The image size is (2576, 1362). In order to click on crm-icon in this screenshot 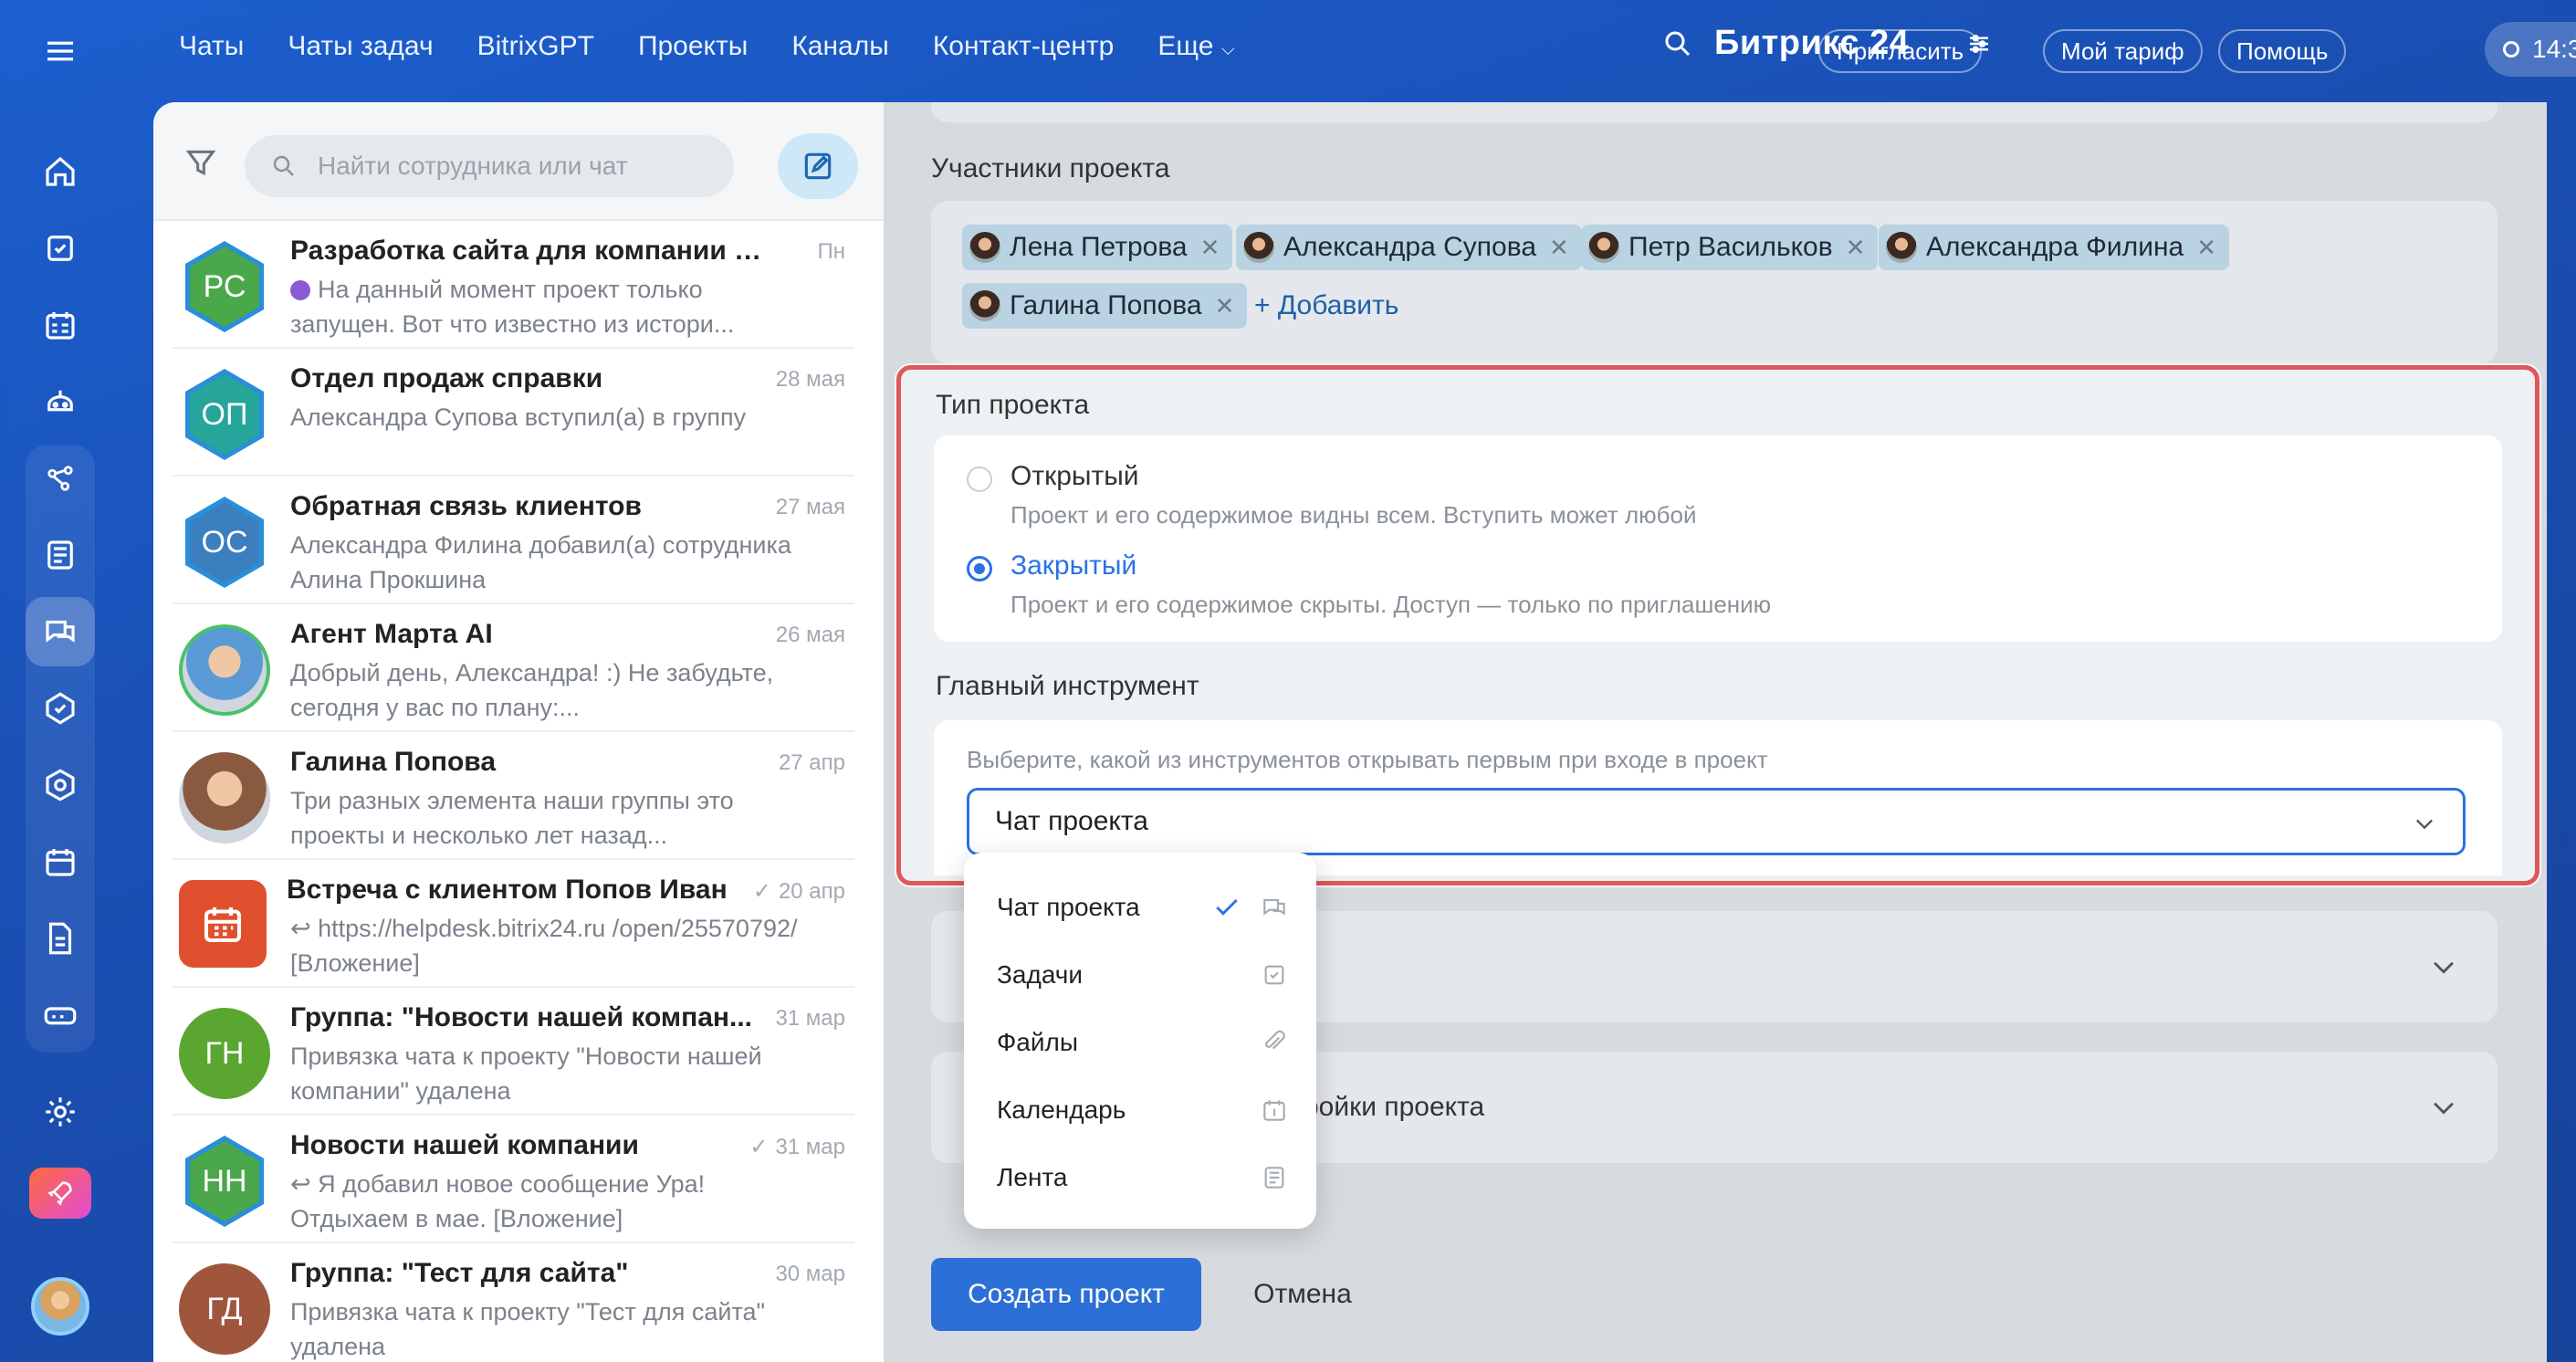, I will do `click(61, 479)`.